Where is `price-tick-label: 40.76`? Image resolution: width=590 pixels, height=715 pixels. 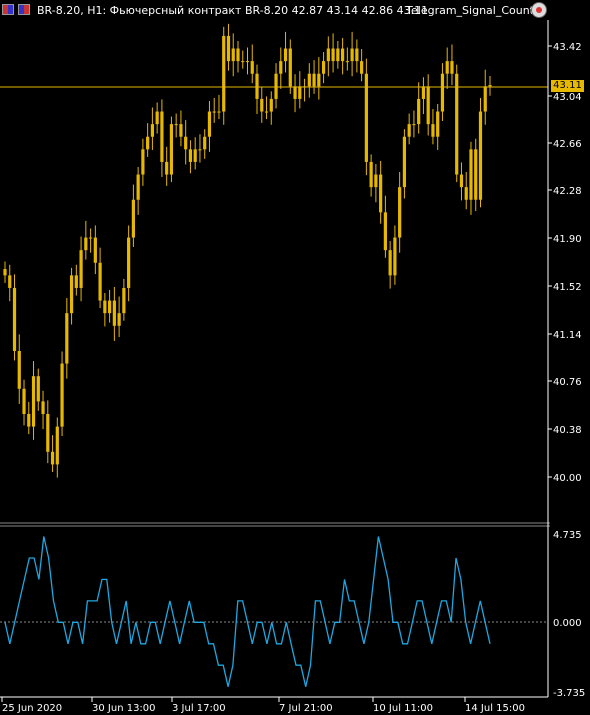
price-tick-label: 40.76 is located at coordinates (567, 382).